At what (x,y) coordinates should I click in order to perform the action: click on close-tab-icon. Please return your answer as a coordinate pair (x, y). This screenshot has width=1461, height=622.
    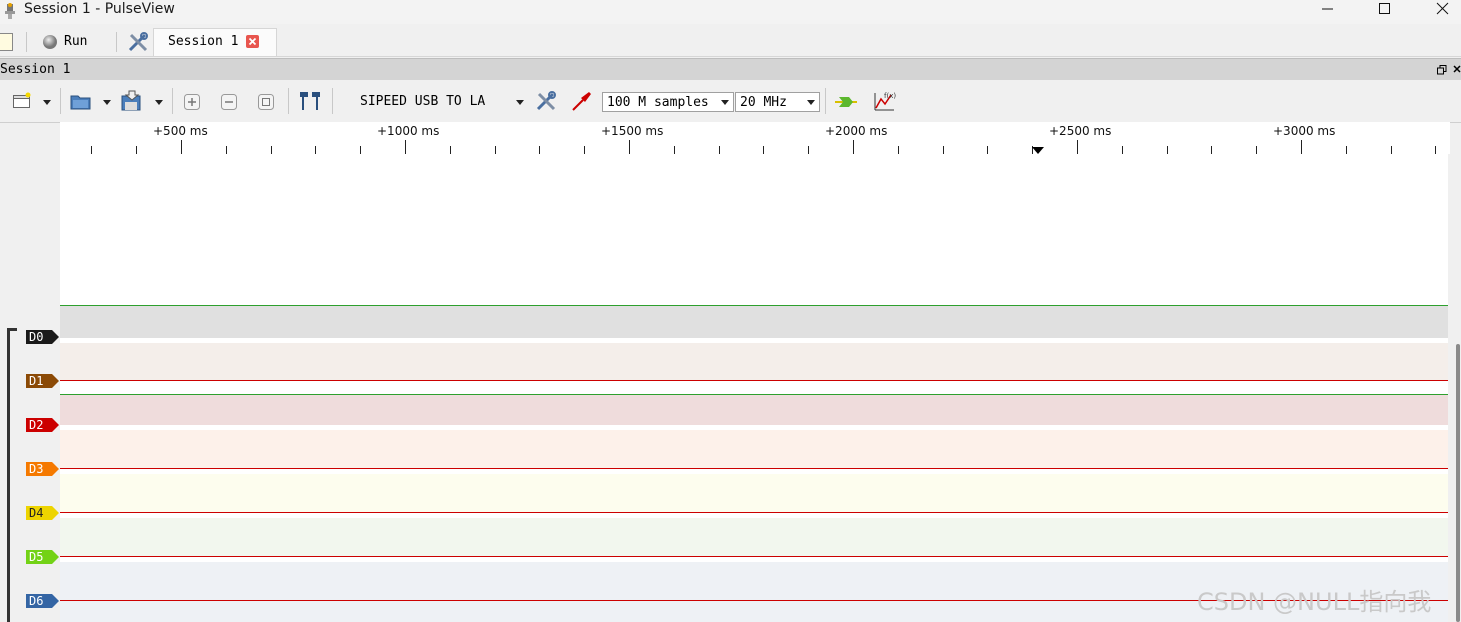
    Looking at the image, I should click on (252, 41).